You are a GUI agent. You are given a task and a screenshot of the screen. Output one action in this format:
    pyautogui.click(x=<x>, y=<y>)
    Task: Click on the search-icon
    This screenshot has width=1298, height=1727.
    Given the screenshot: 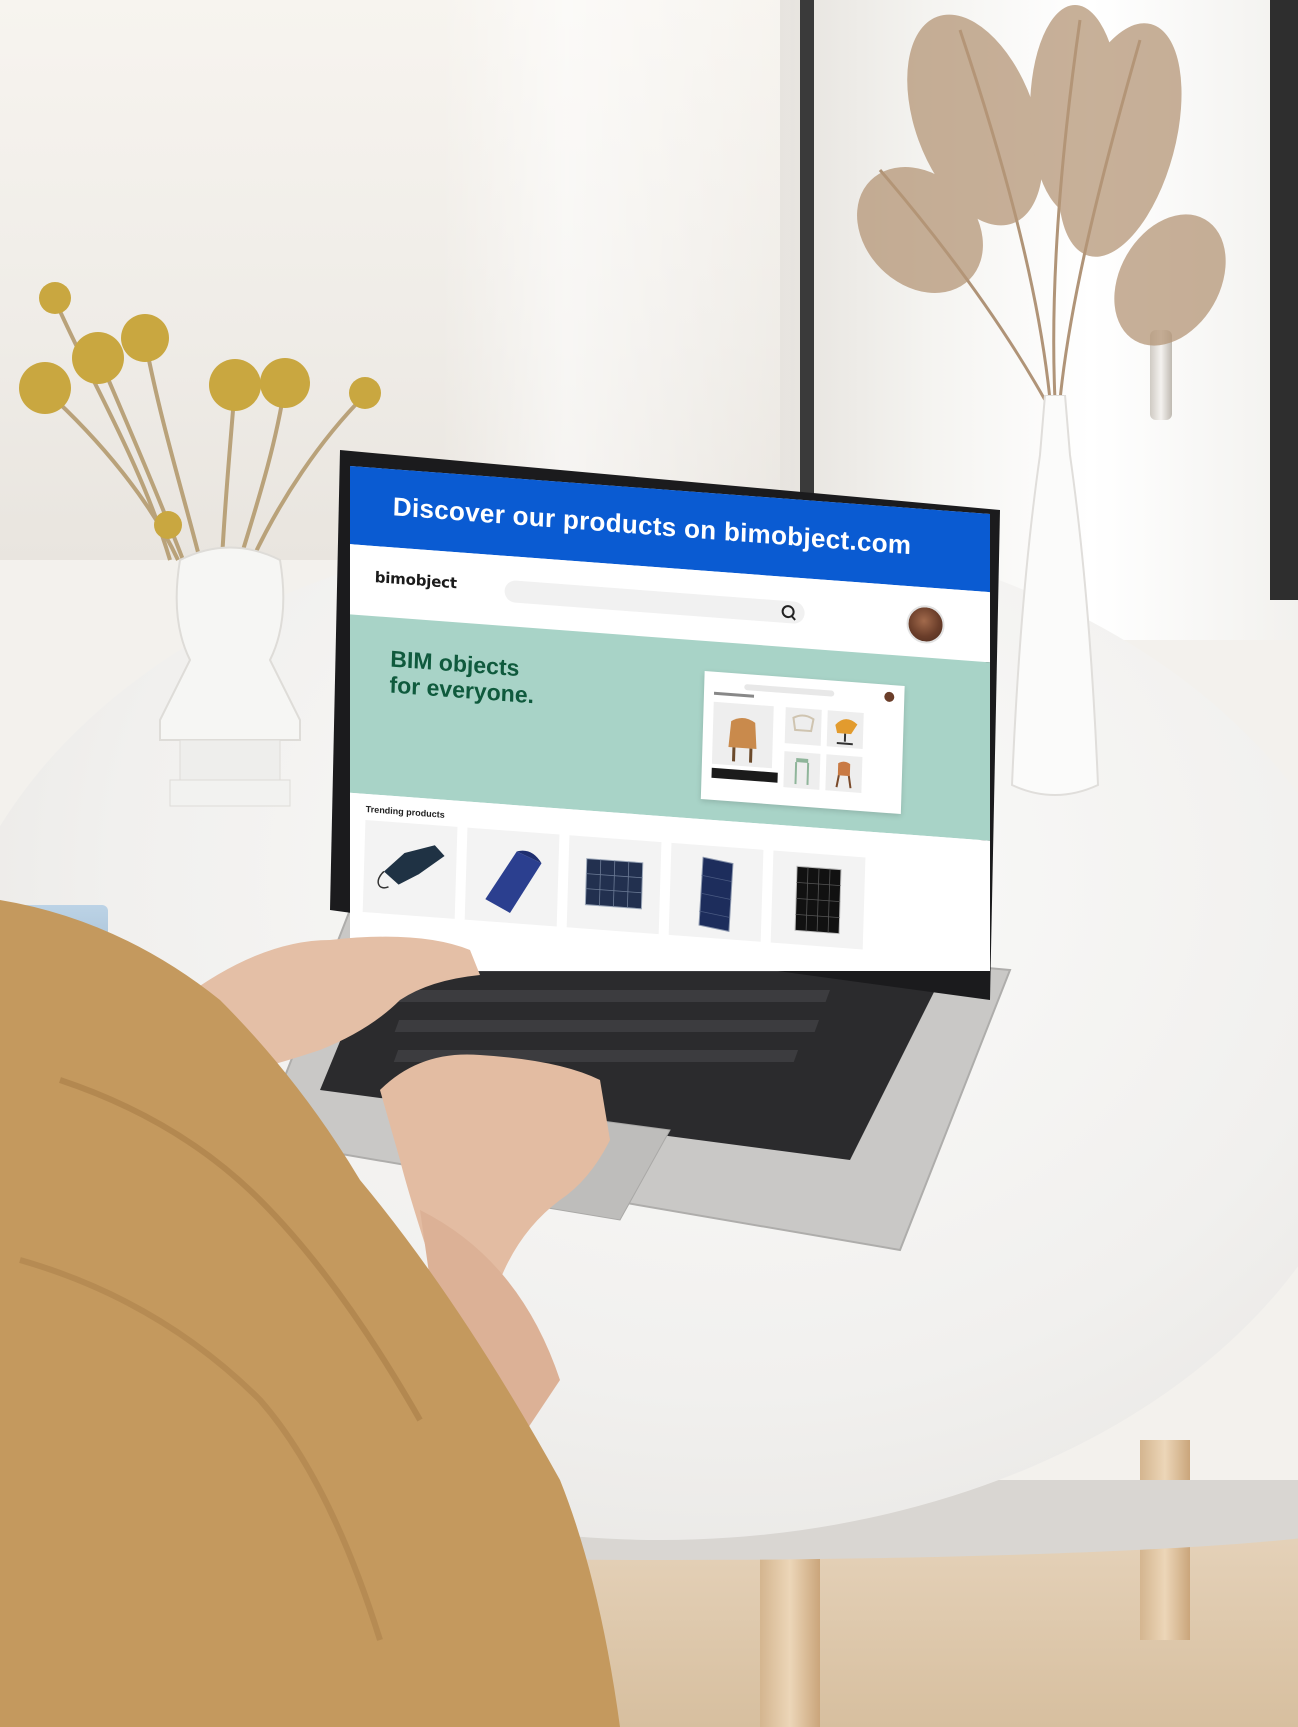 What is the action you would take?
    pyautogui.click(x=788, y=611)
    